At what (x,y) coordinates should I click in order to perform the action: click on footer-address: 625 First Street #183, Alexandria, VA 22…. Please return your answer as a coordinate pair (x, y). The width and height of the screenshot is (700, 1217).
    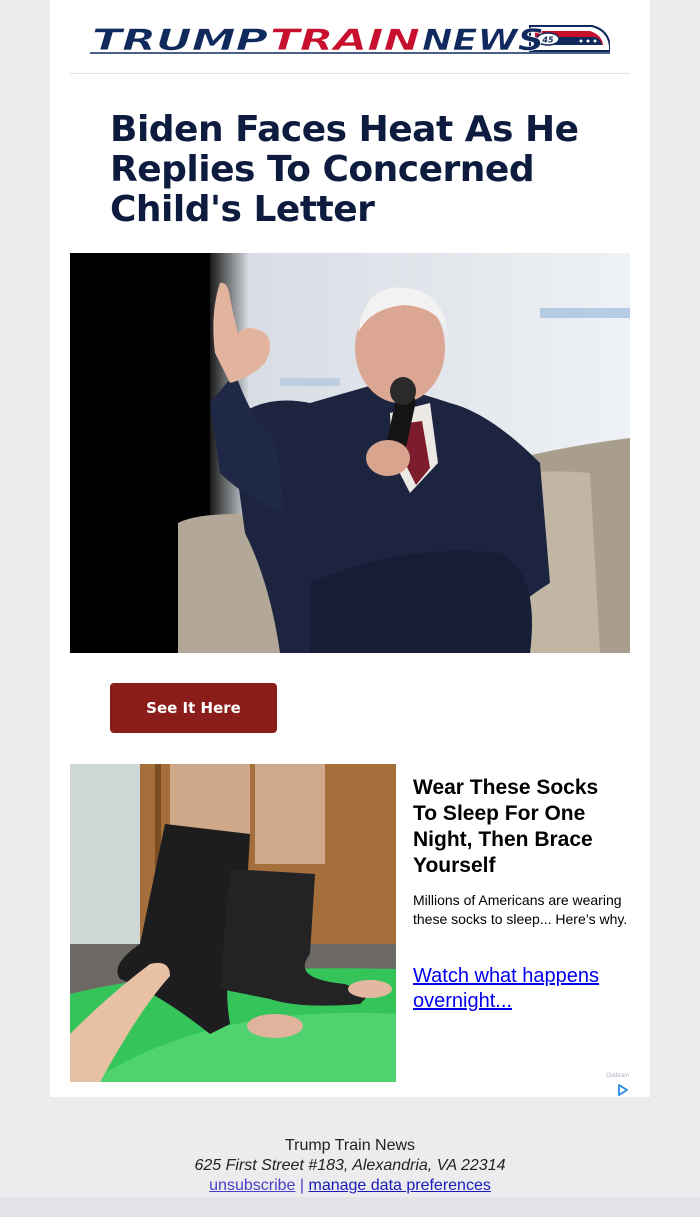
    Looking at the image, I should click on (350, 1165).